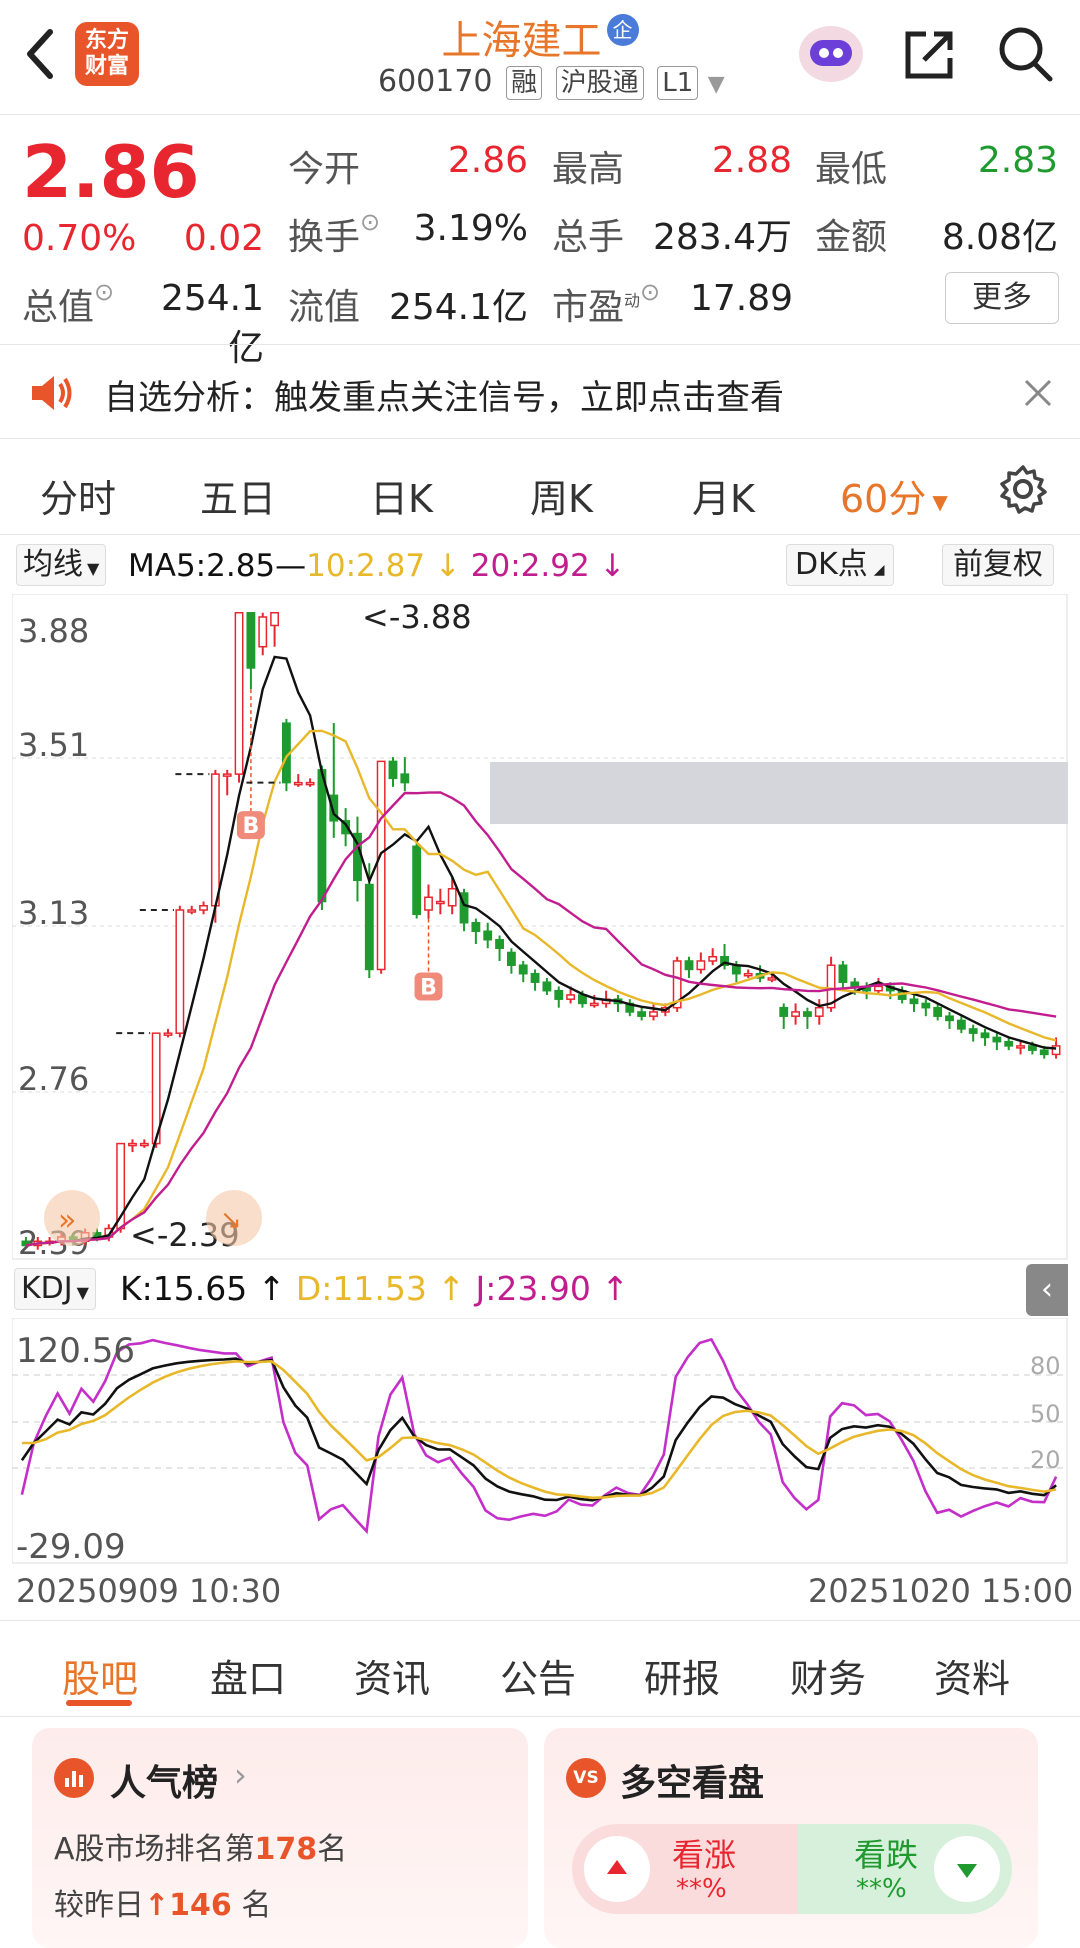  Describe the element at coordinates (223, 238) in the screenshot. I see `change-value: 0.02` at that location.